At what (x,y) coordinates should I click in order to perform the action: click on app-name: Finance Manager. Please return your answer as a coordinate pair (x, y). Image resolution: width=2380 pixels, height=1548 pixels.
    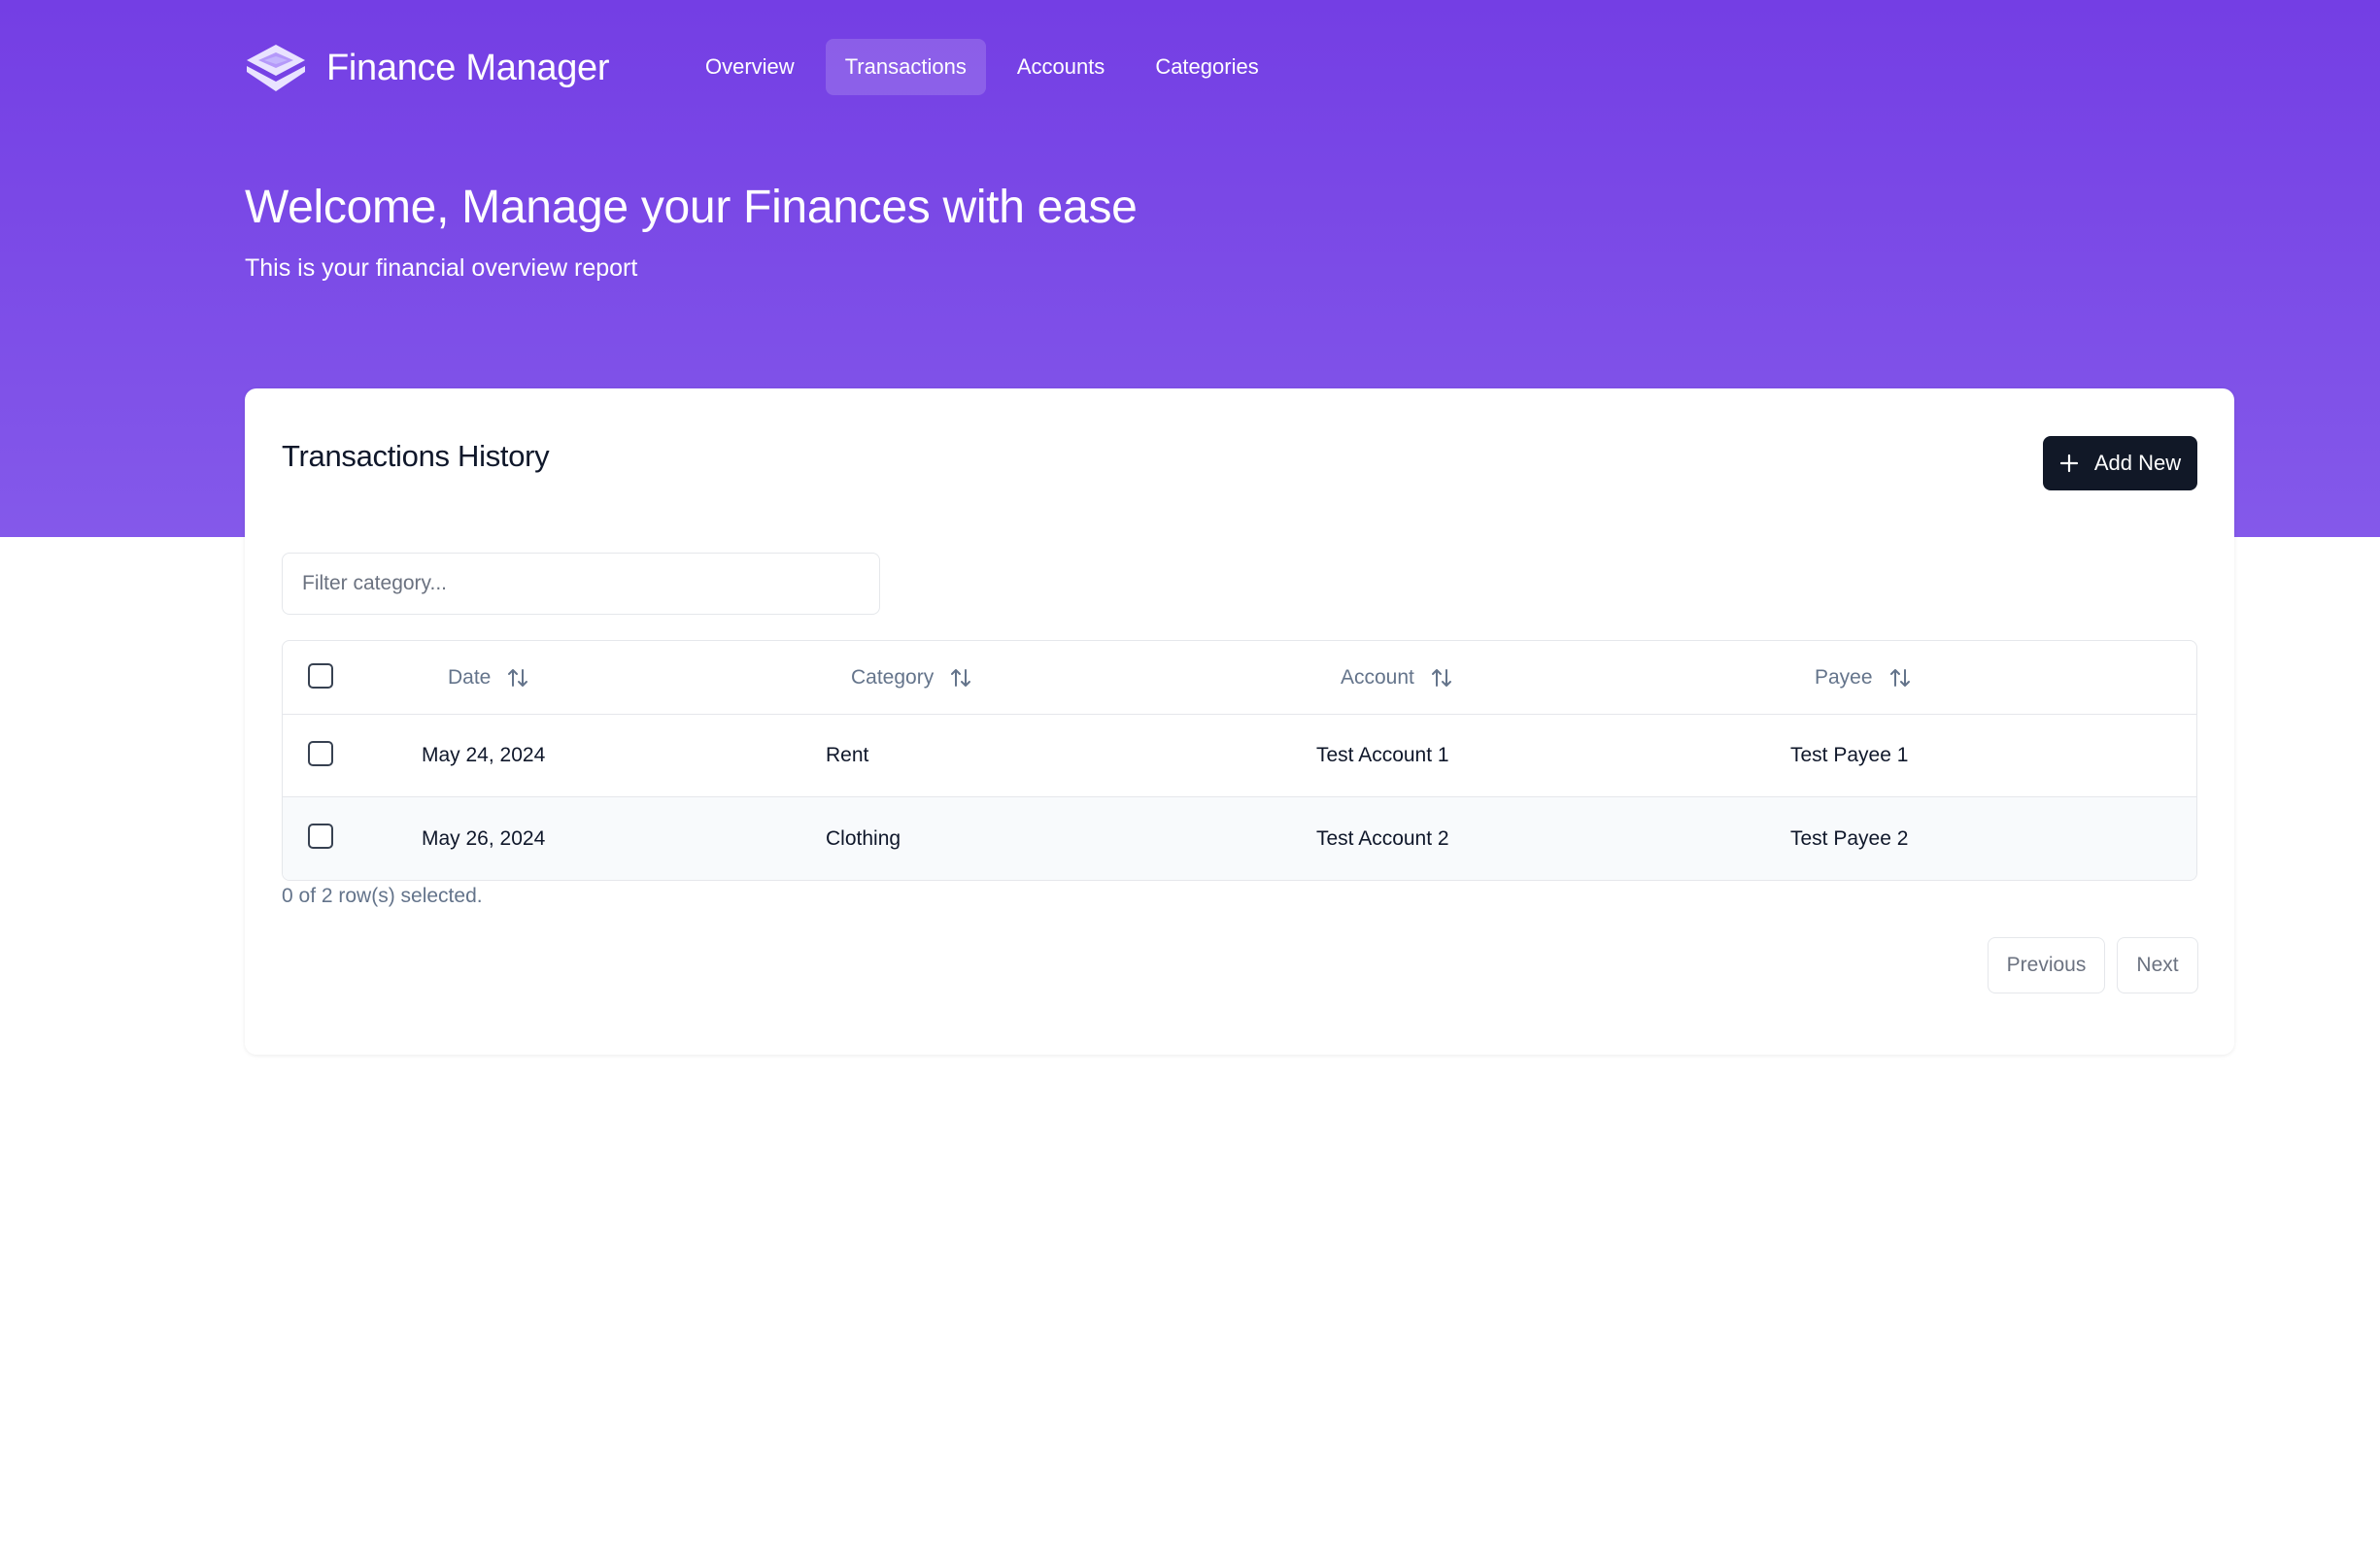
    Looking at the image, I should click on (468, 67).